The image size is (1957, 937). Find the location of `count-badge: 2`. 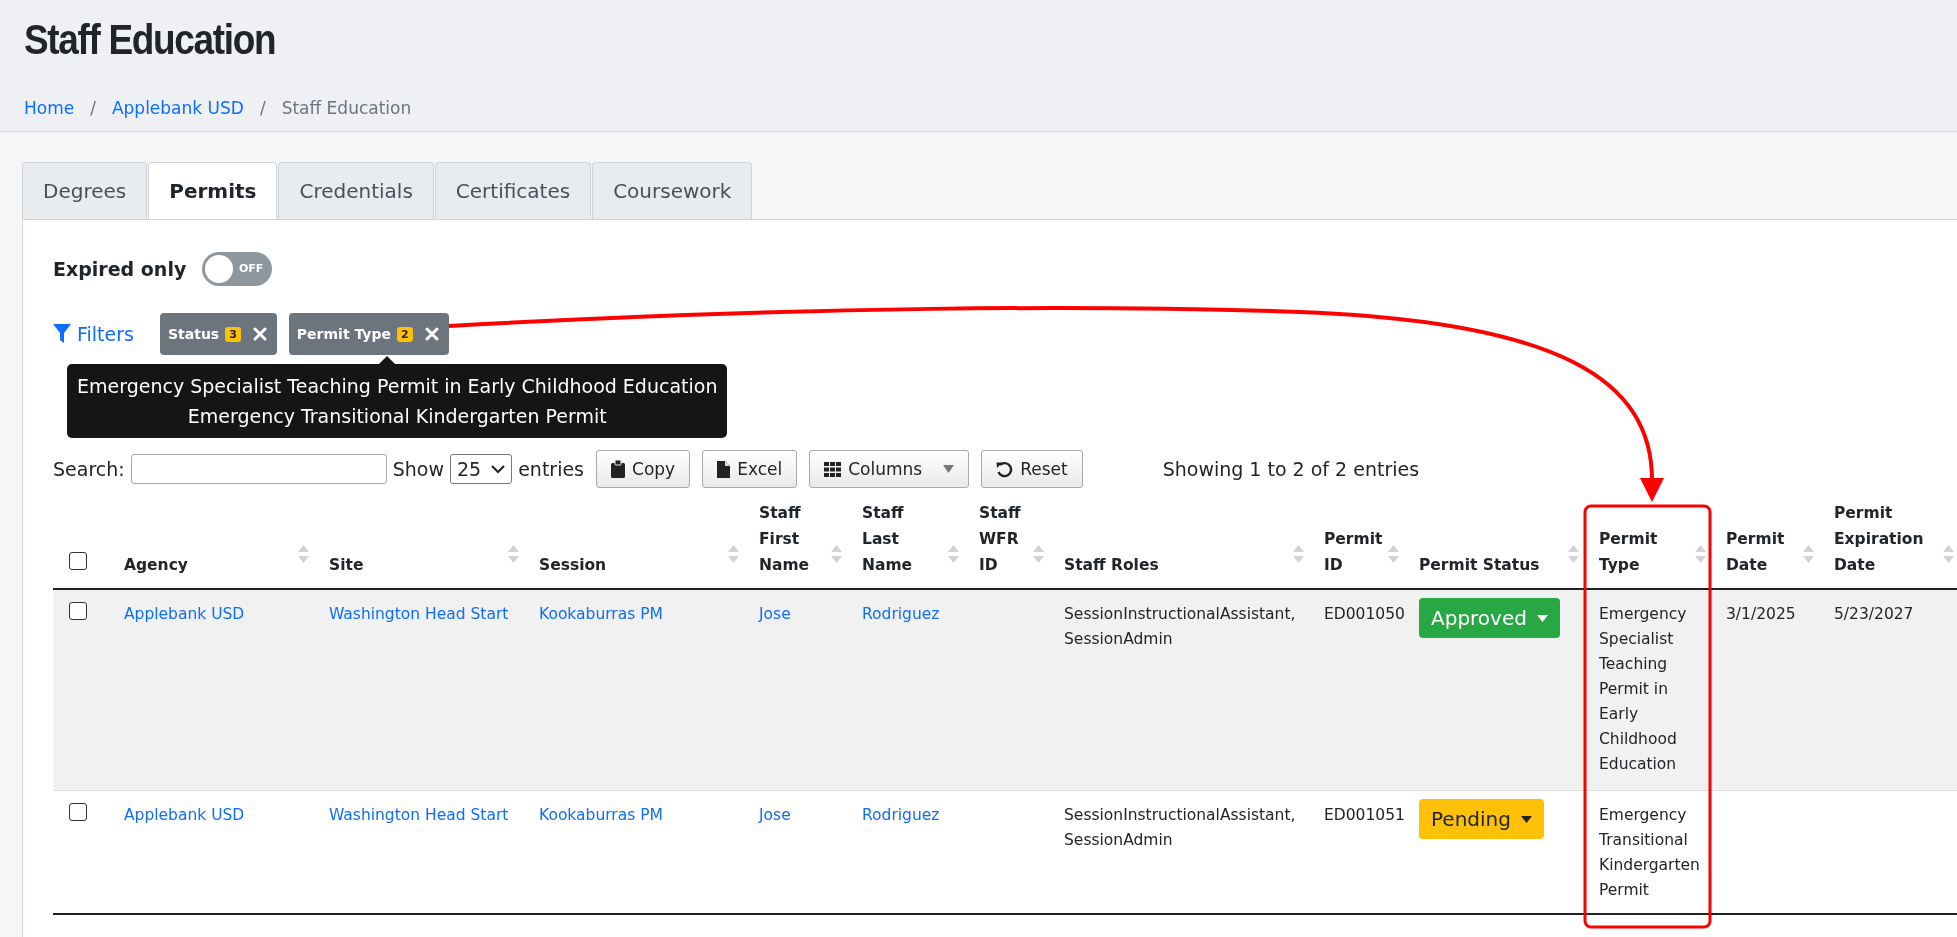

count-badge: 2 is located at coordinates (405, 334).